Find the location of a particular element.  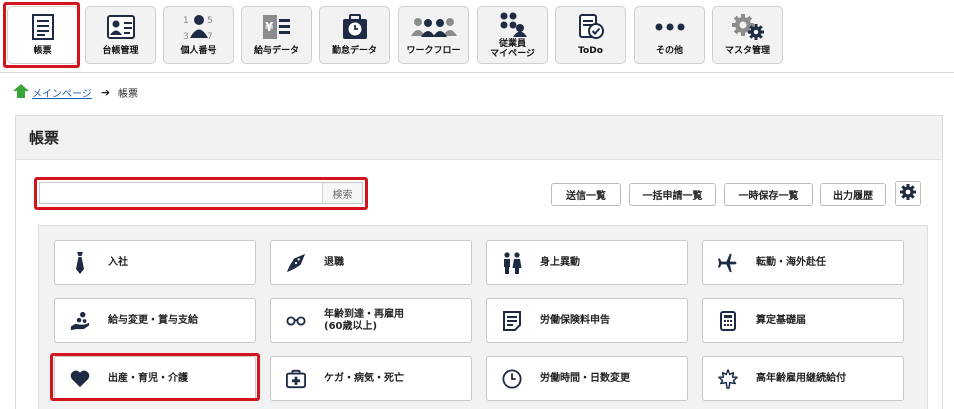

form-card-label: 給与変更・賞与支給 is located at coordinates (153, 320).